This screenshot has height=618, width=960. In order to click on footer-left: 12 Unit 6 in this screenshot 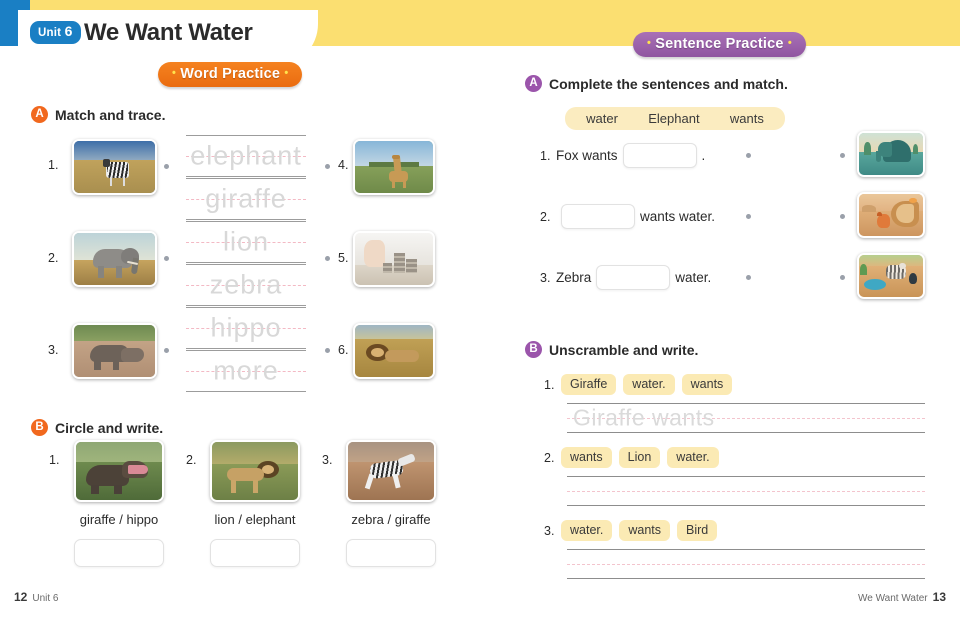, I will do `click(36, 597)`.